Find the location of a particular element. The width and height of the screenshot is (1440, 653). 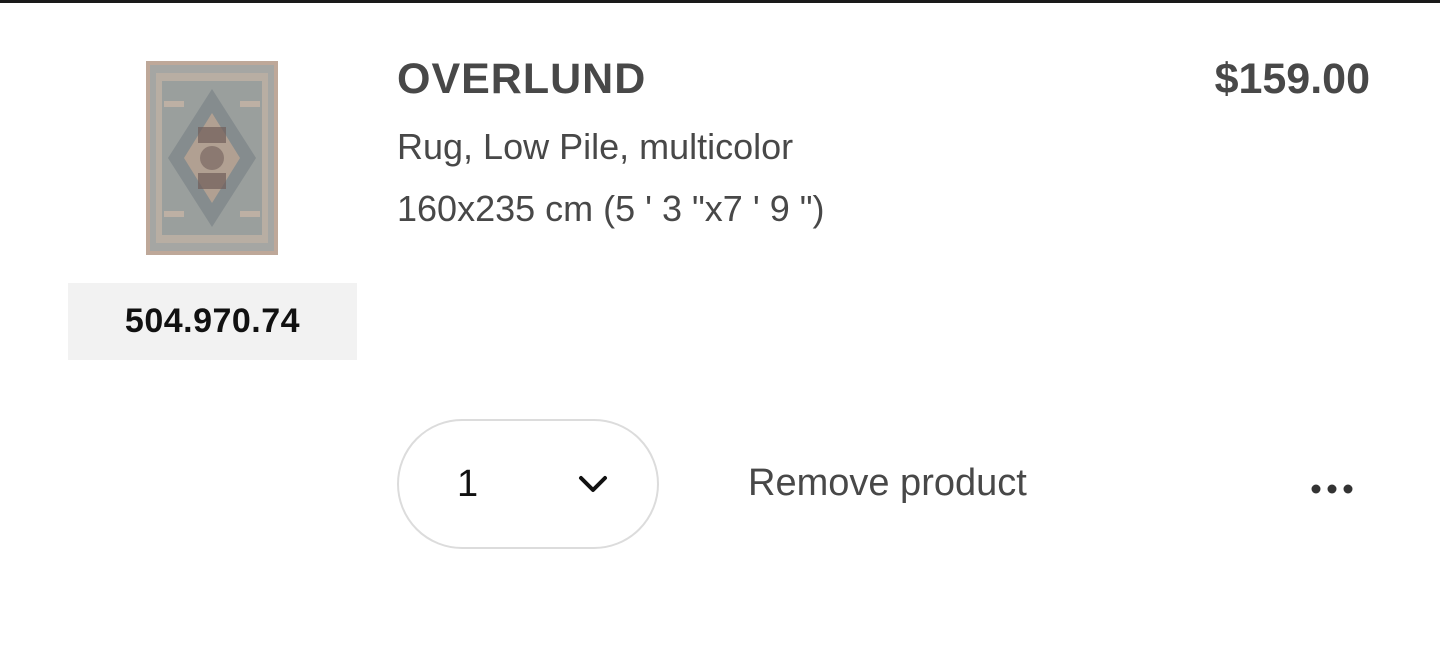

product-price: $159.00 is located at coordinates (1292, 79).